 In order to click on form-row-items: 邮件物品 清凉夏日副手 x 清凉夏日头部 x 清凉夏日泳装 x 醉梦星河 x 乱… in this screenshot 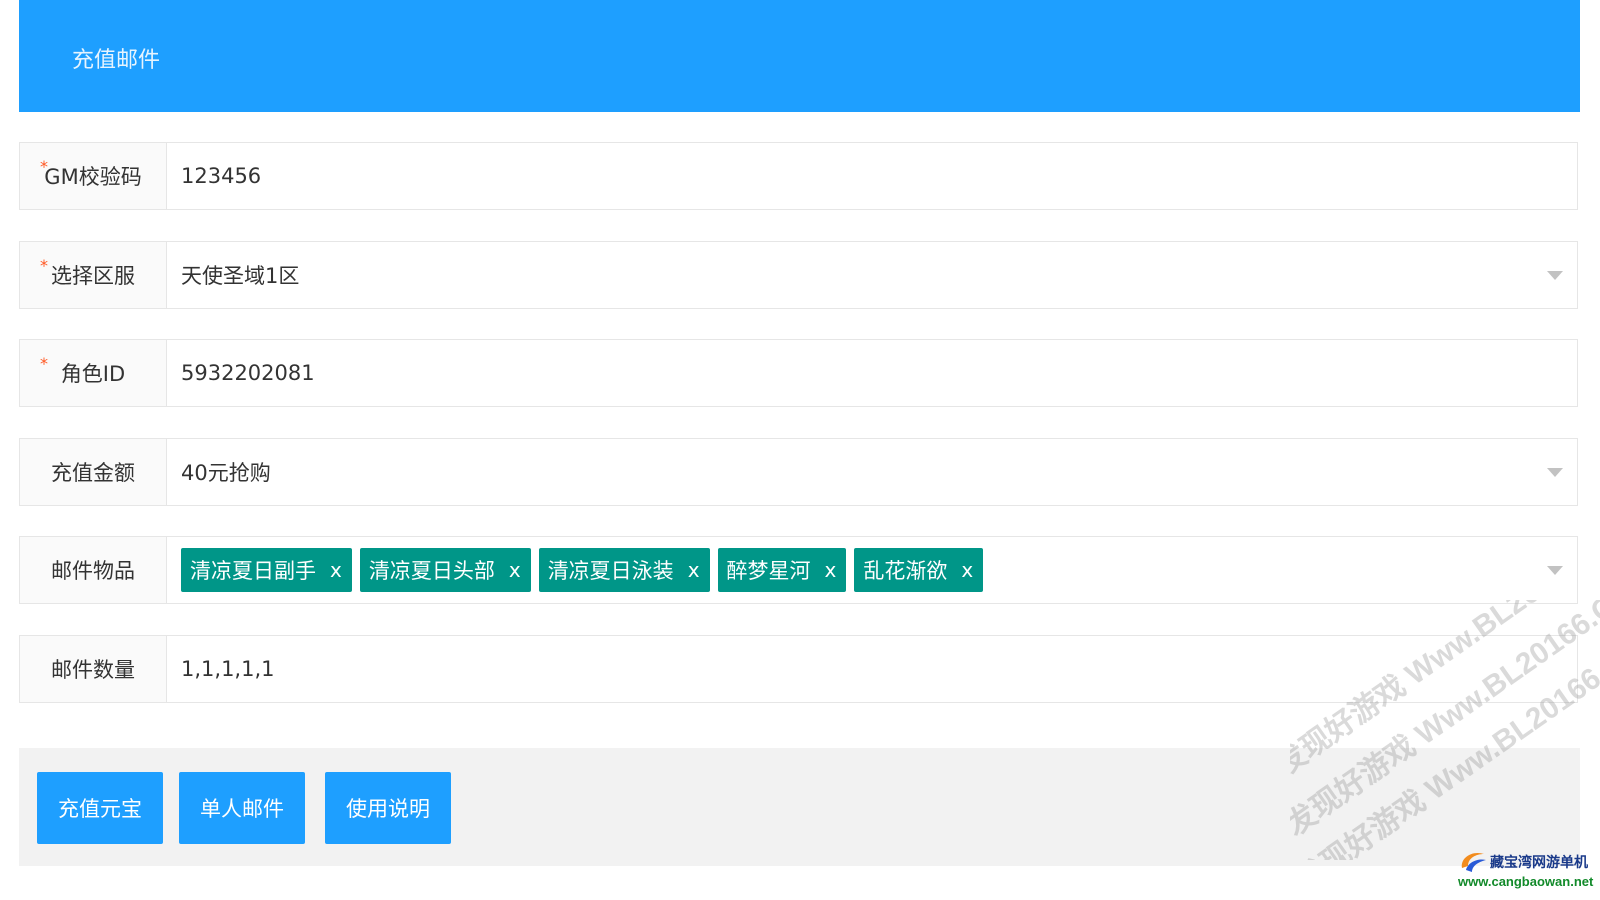, I will do `click(798, 570)`.